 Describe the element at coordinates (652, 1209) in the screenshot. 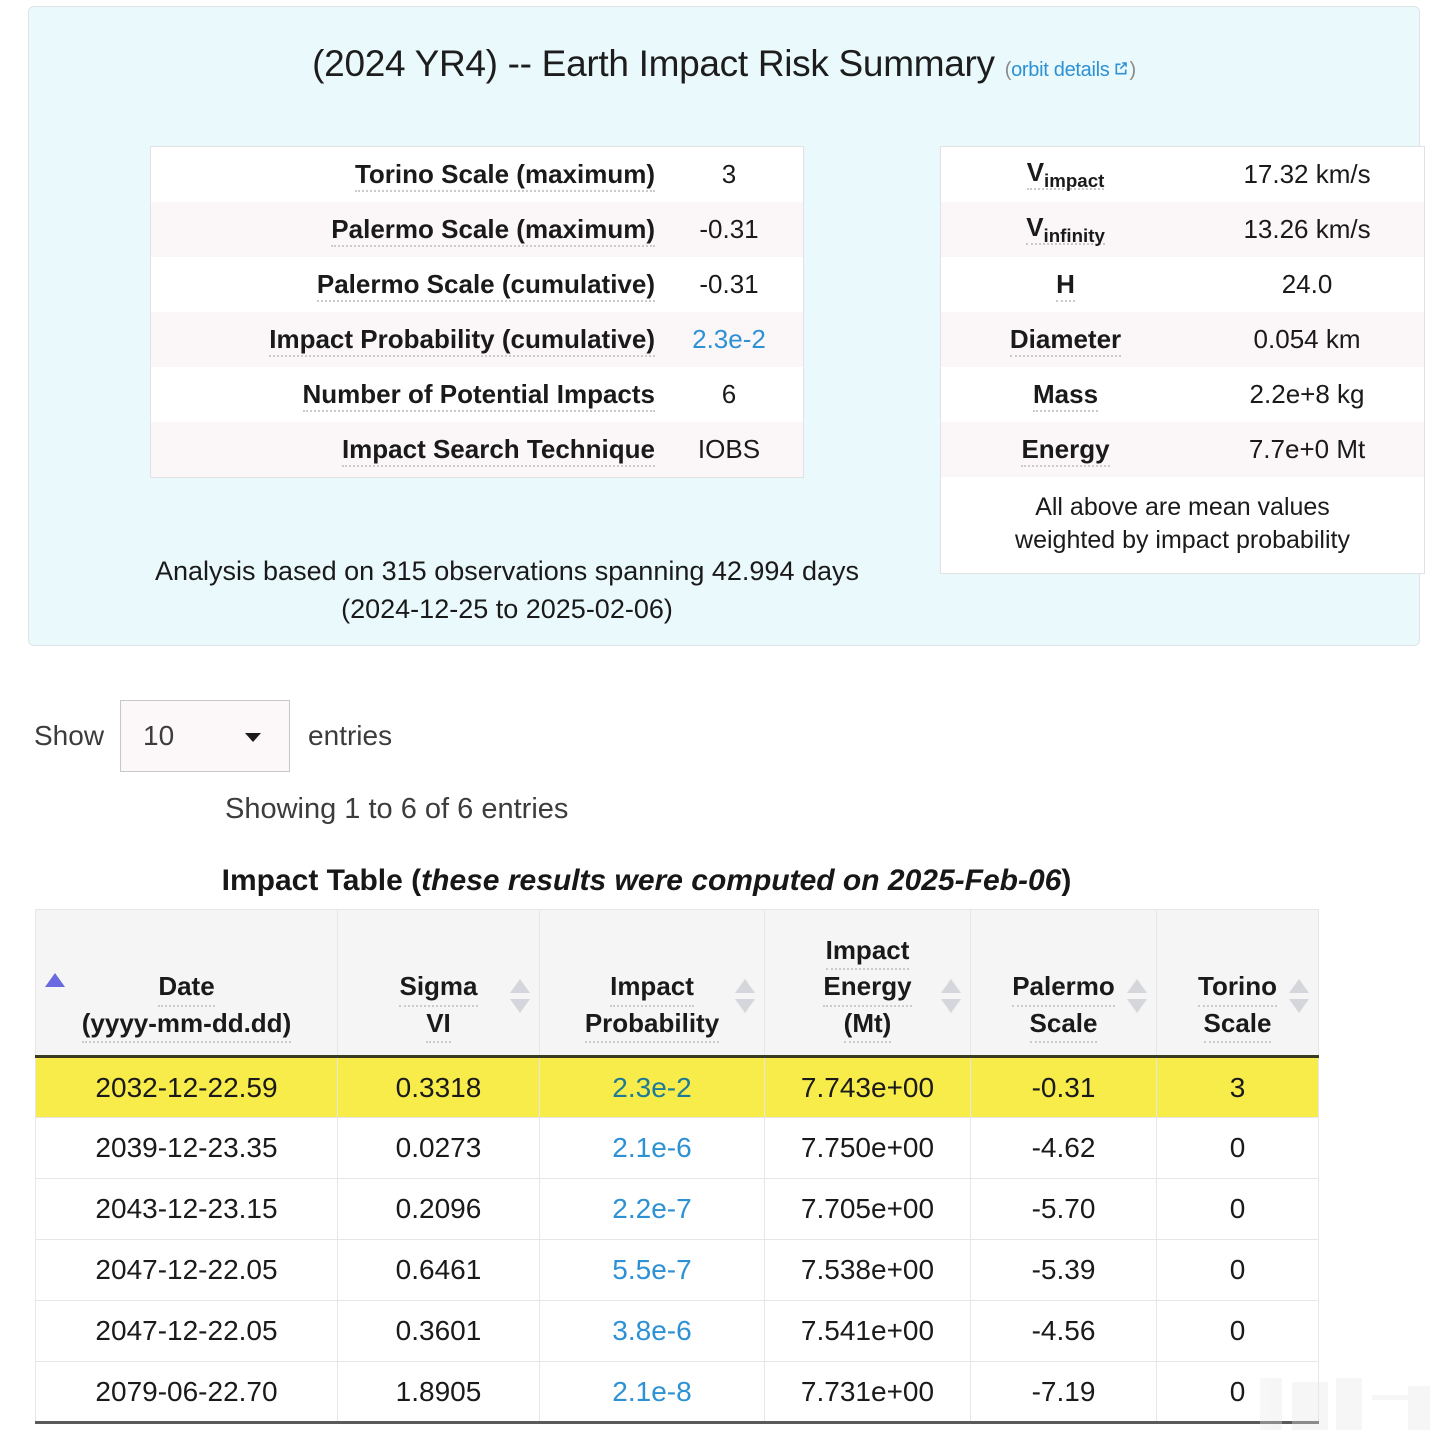

I see `cell-probability: 2.2e-7` at that location.